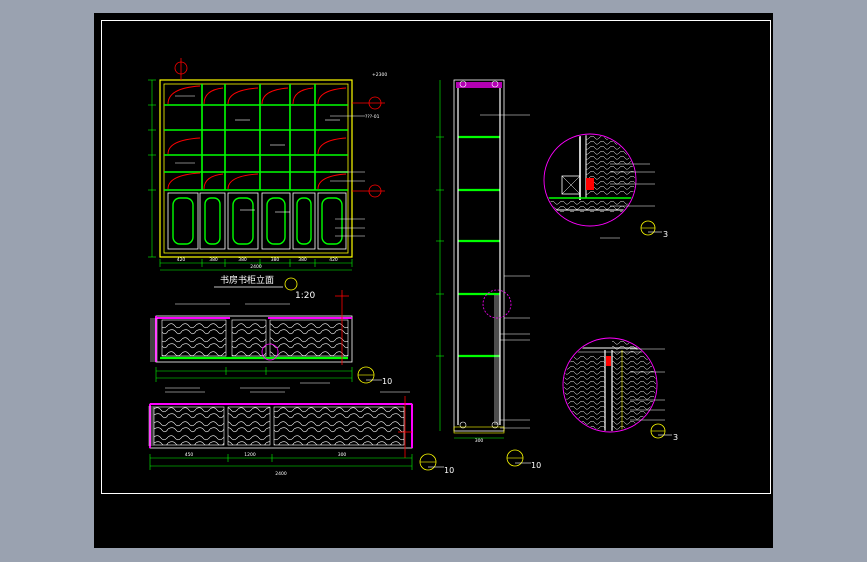 Image resolution: width=867 pixels, height=562 pixels. What do you see at coordinates (479, 441) in the screenshot?
I see `side-dim-bottom: 300` at bounding box center [479, 441].